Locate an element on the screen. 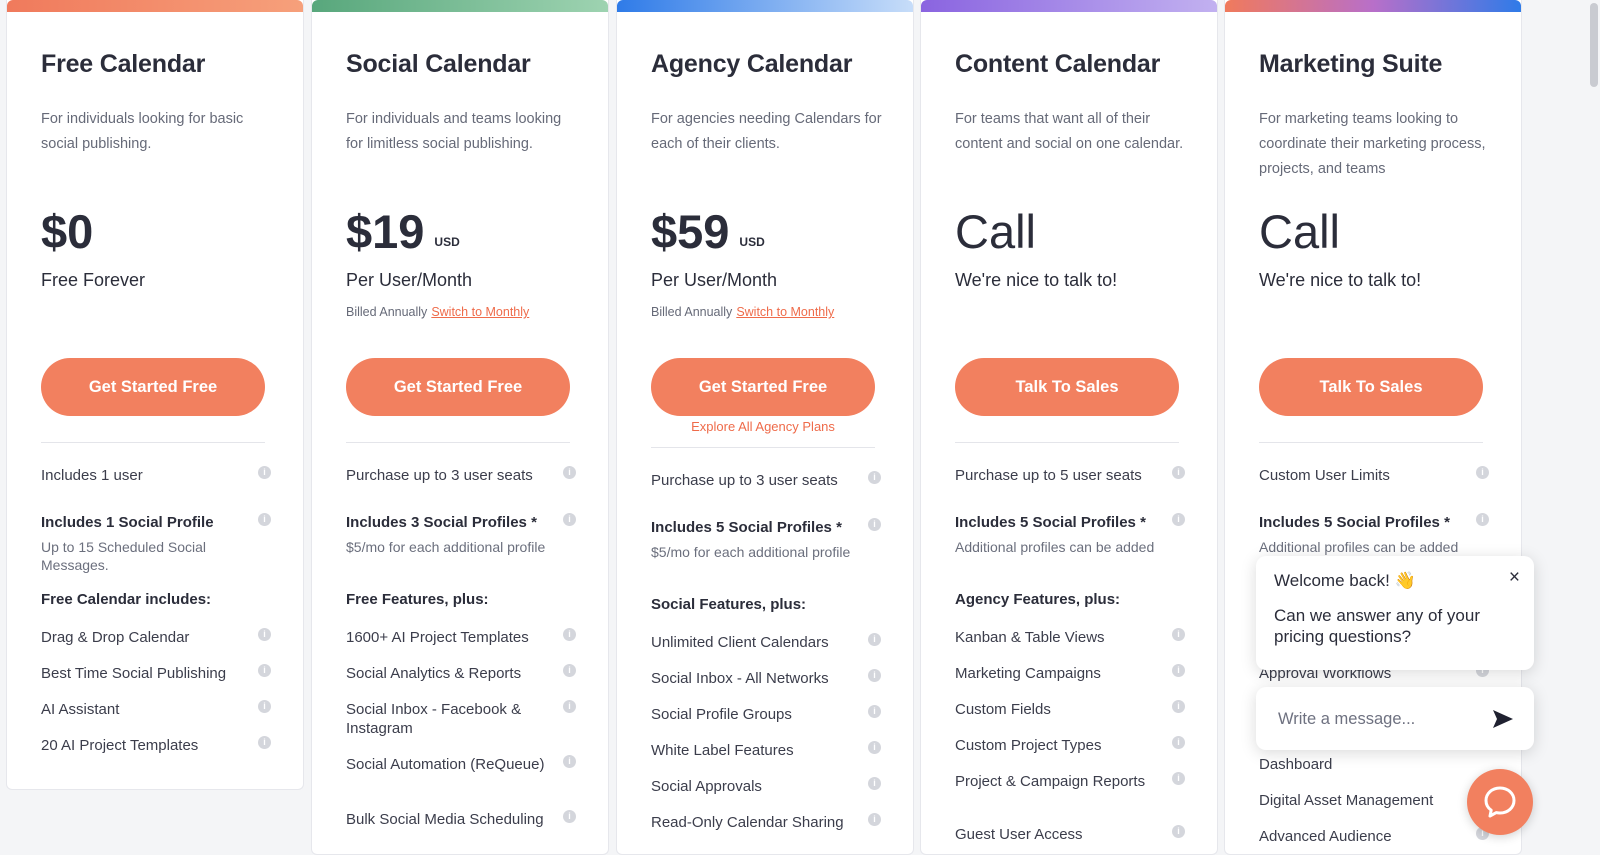 This screenshot has height=855, width=1600. close-icon: × is located at coordinates (1514, 578).